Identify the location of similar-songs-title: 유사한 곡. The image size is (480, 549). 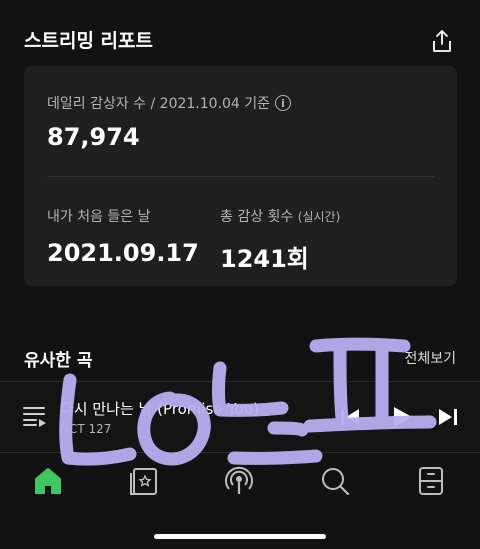
(58, 361).